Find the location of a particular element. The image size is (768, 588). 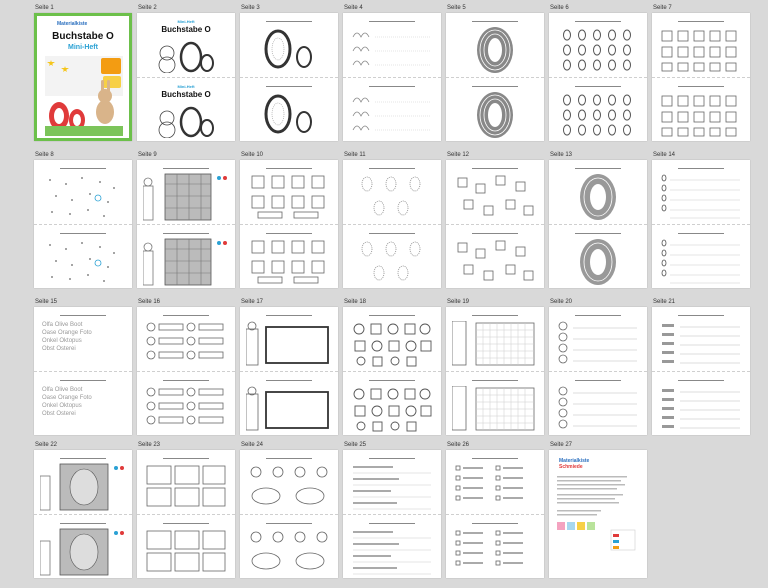

page-thumb-13: Seite 13 is located at coordinates (600, 224).